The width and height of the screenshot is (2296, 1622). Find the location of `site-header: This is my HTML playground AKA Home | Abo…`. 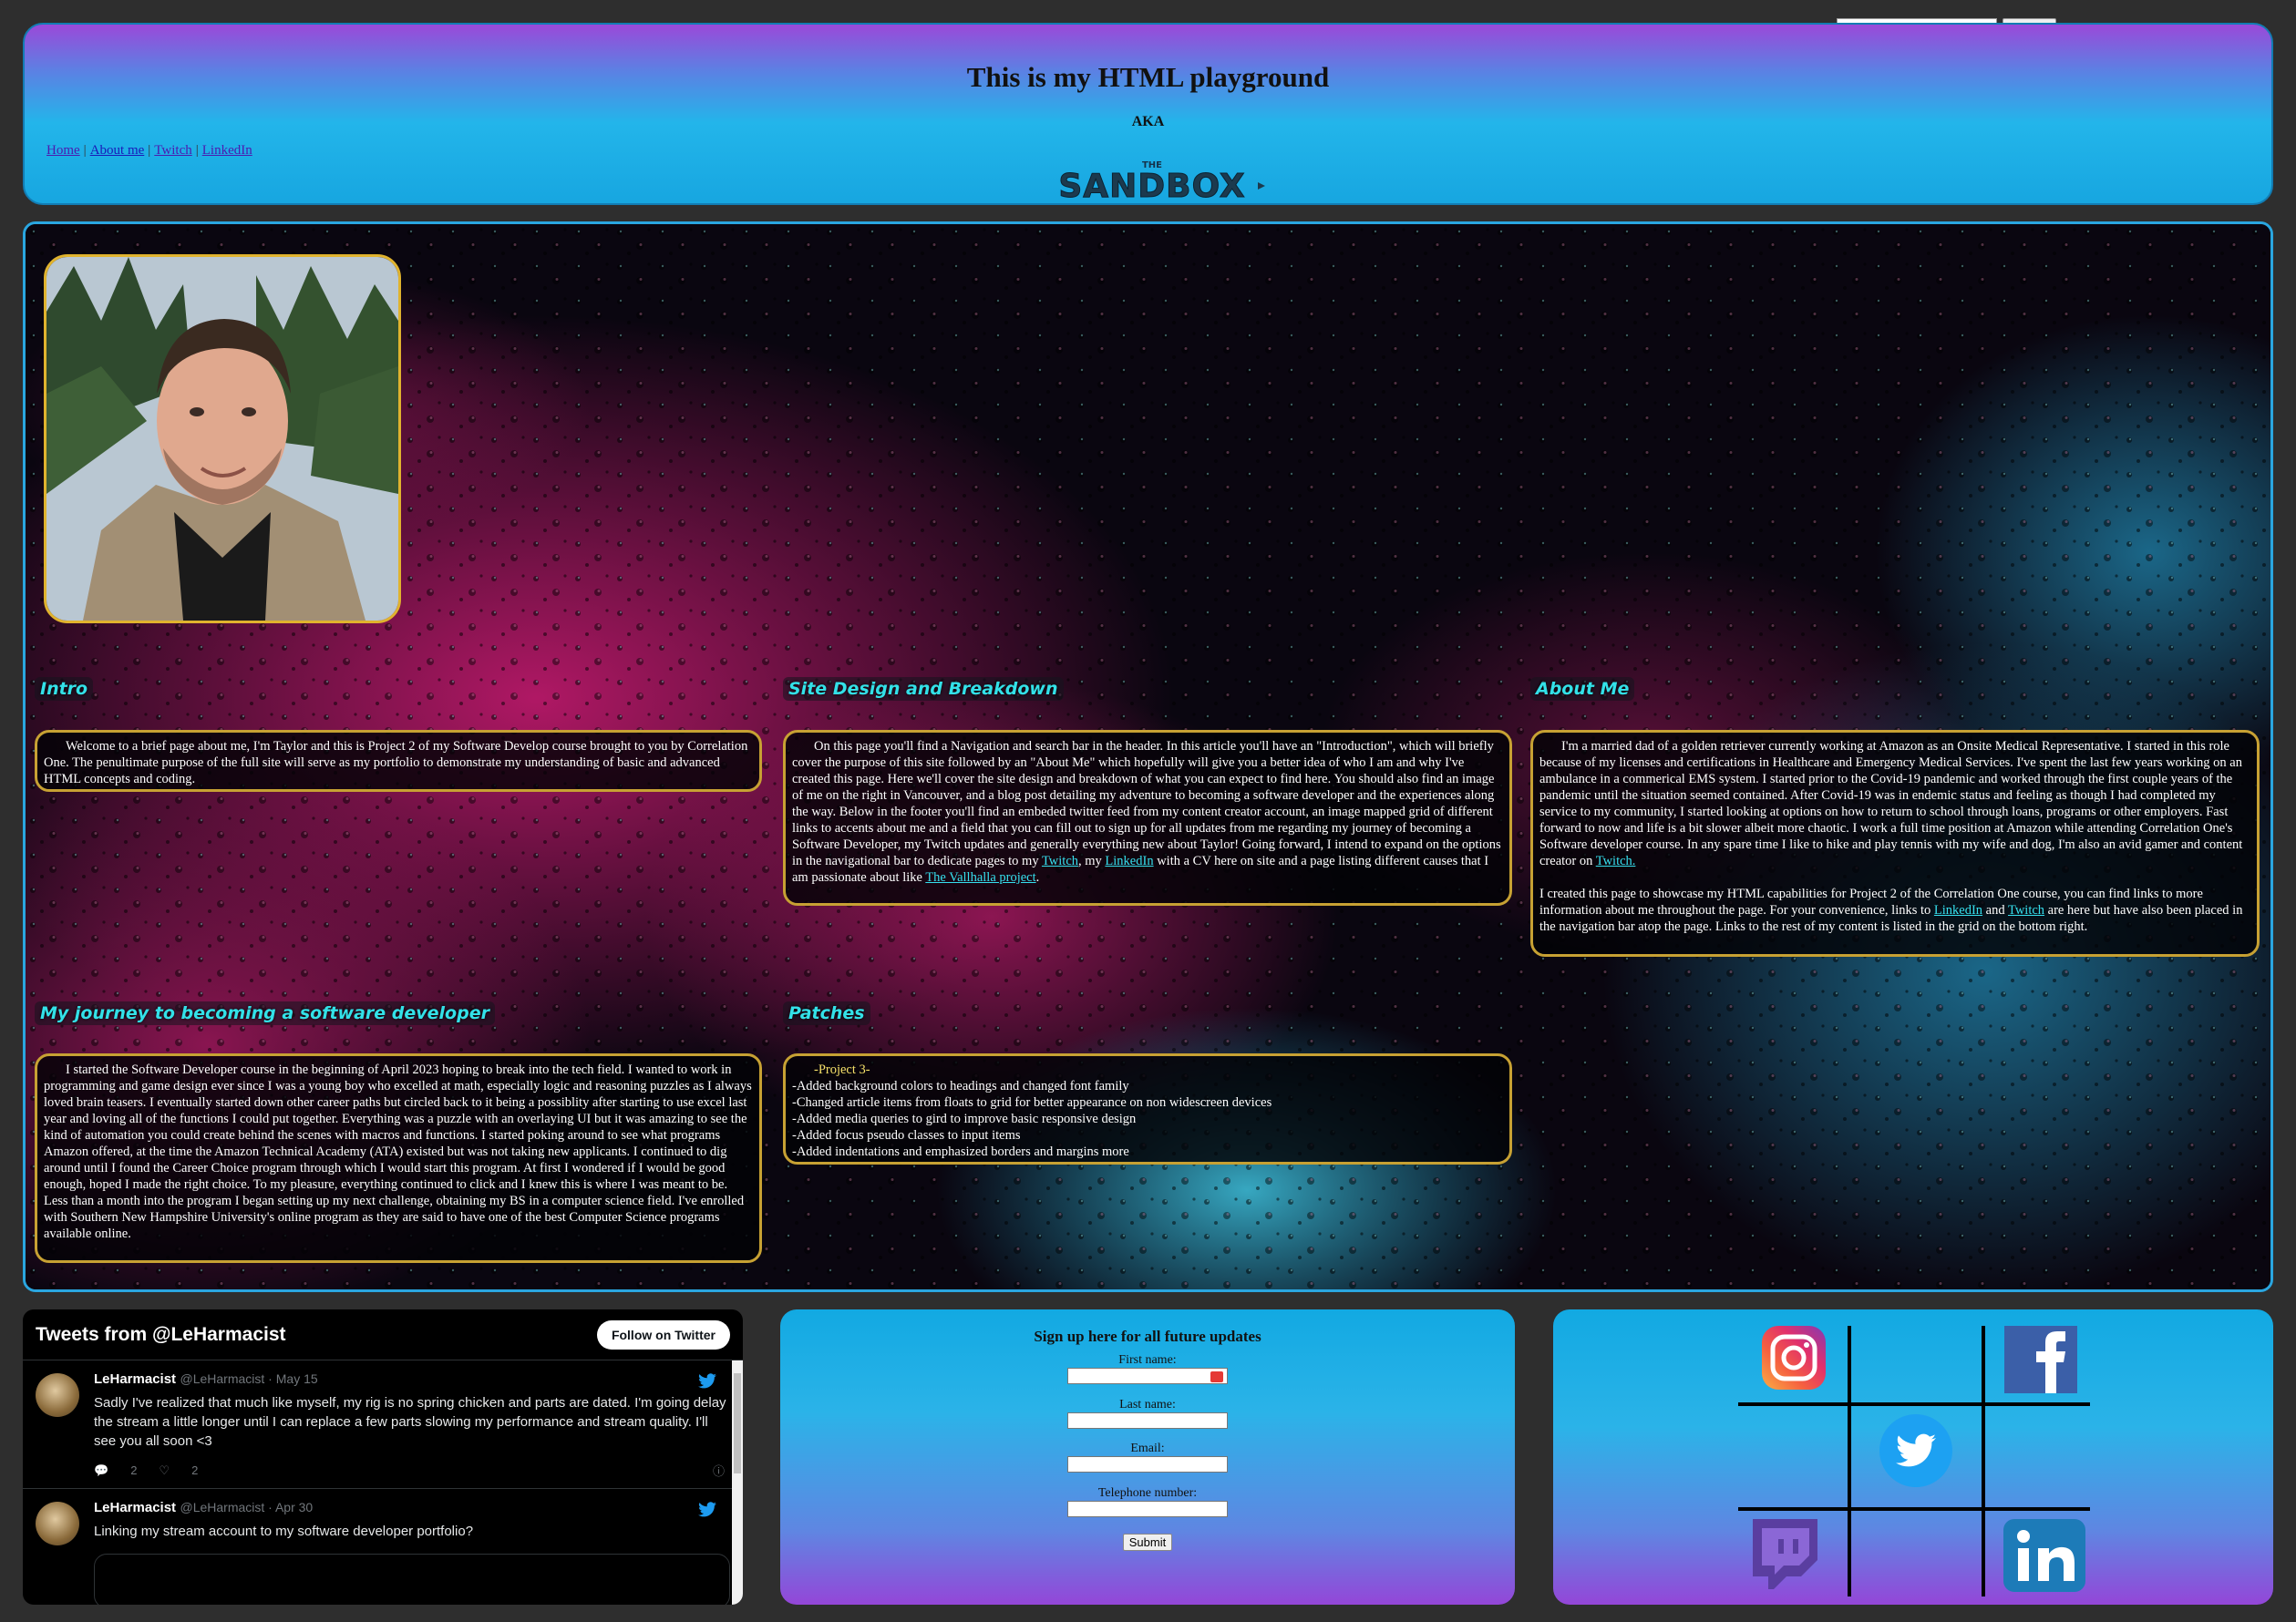

site-header: This is my HTML playground AKA Home | Abo… is located at coordinates (1148, 114).